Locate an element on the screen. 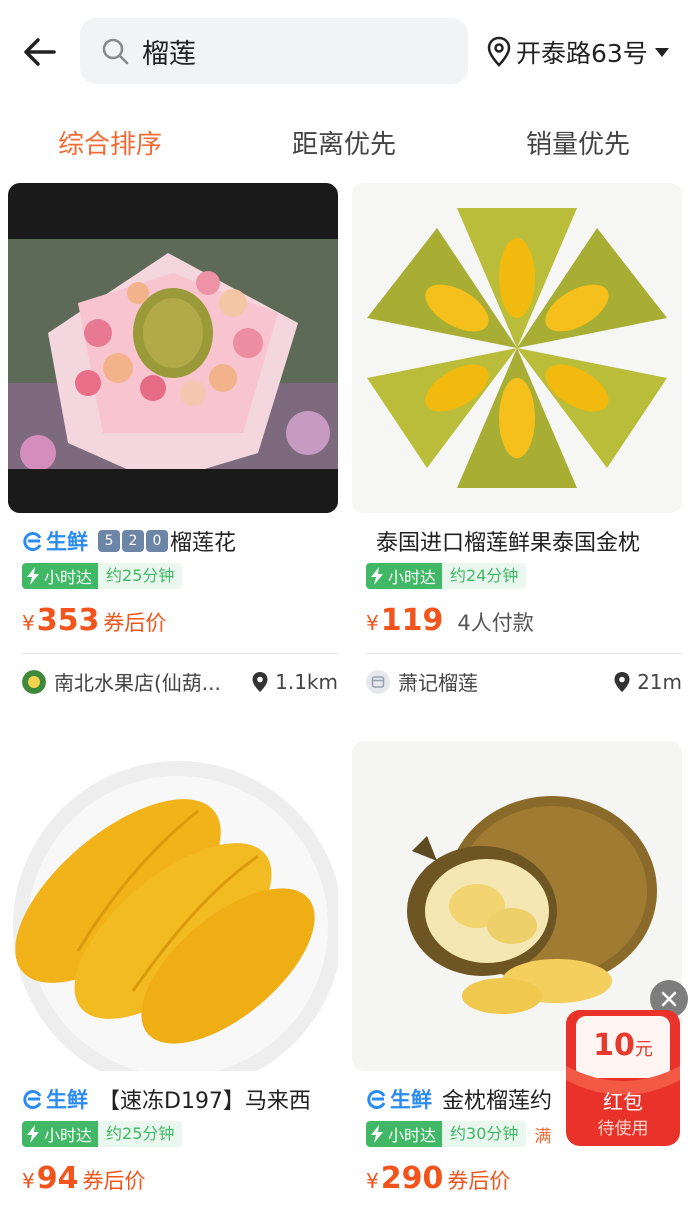 The height and width of the screenshot is (1218, 688). product-title-row: 生鲜 5 2 0 榴莲花 is located at coordinates (180, 541).